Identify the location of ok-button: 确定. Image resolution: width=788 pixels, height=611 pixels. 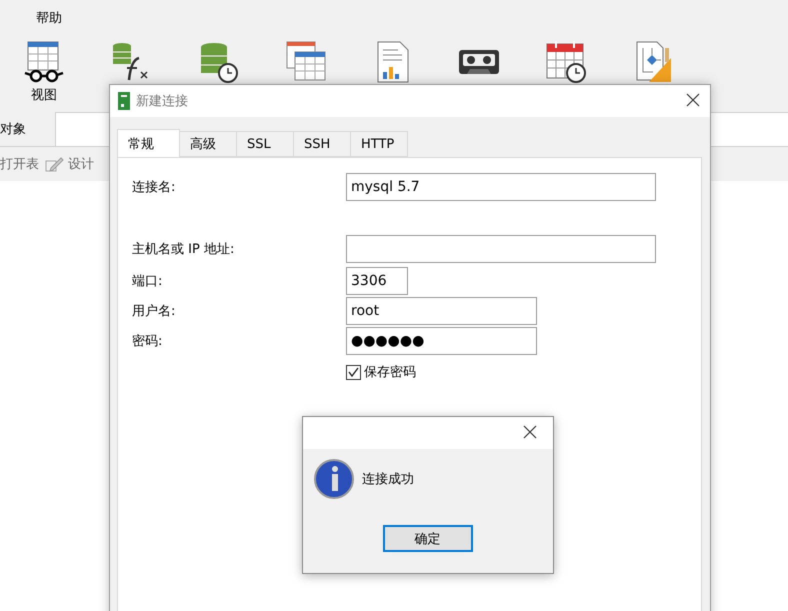
(427, 538).